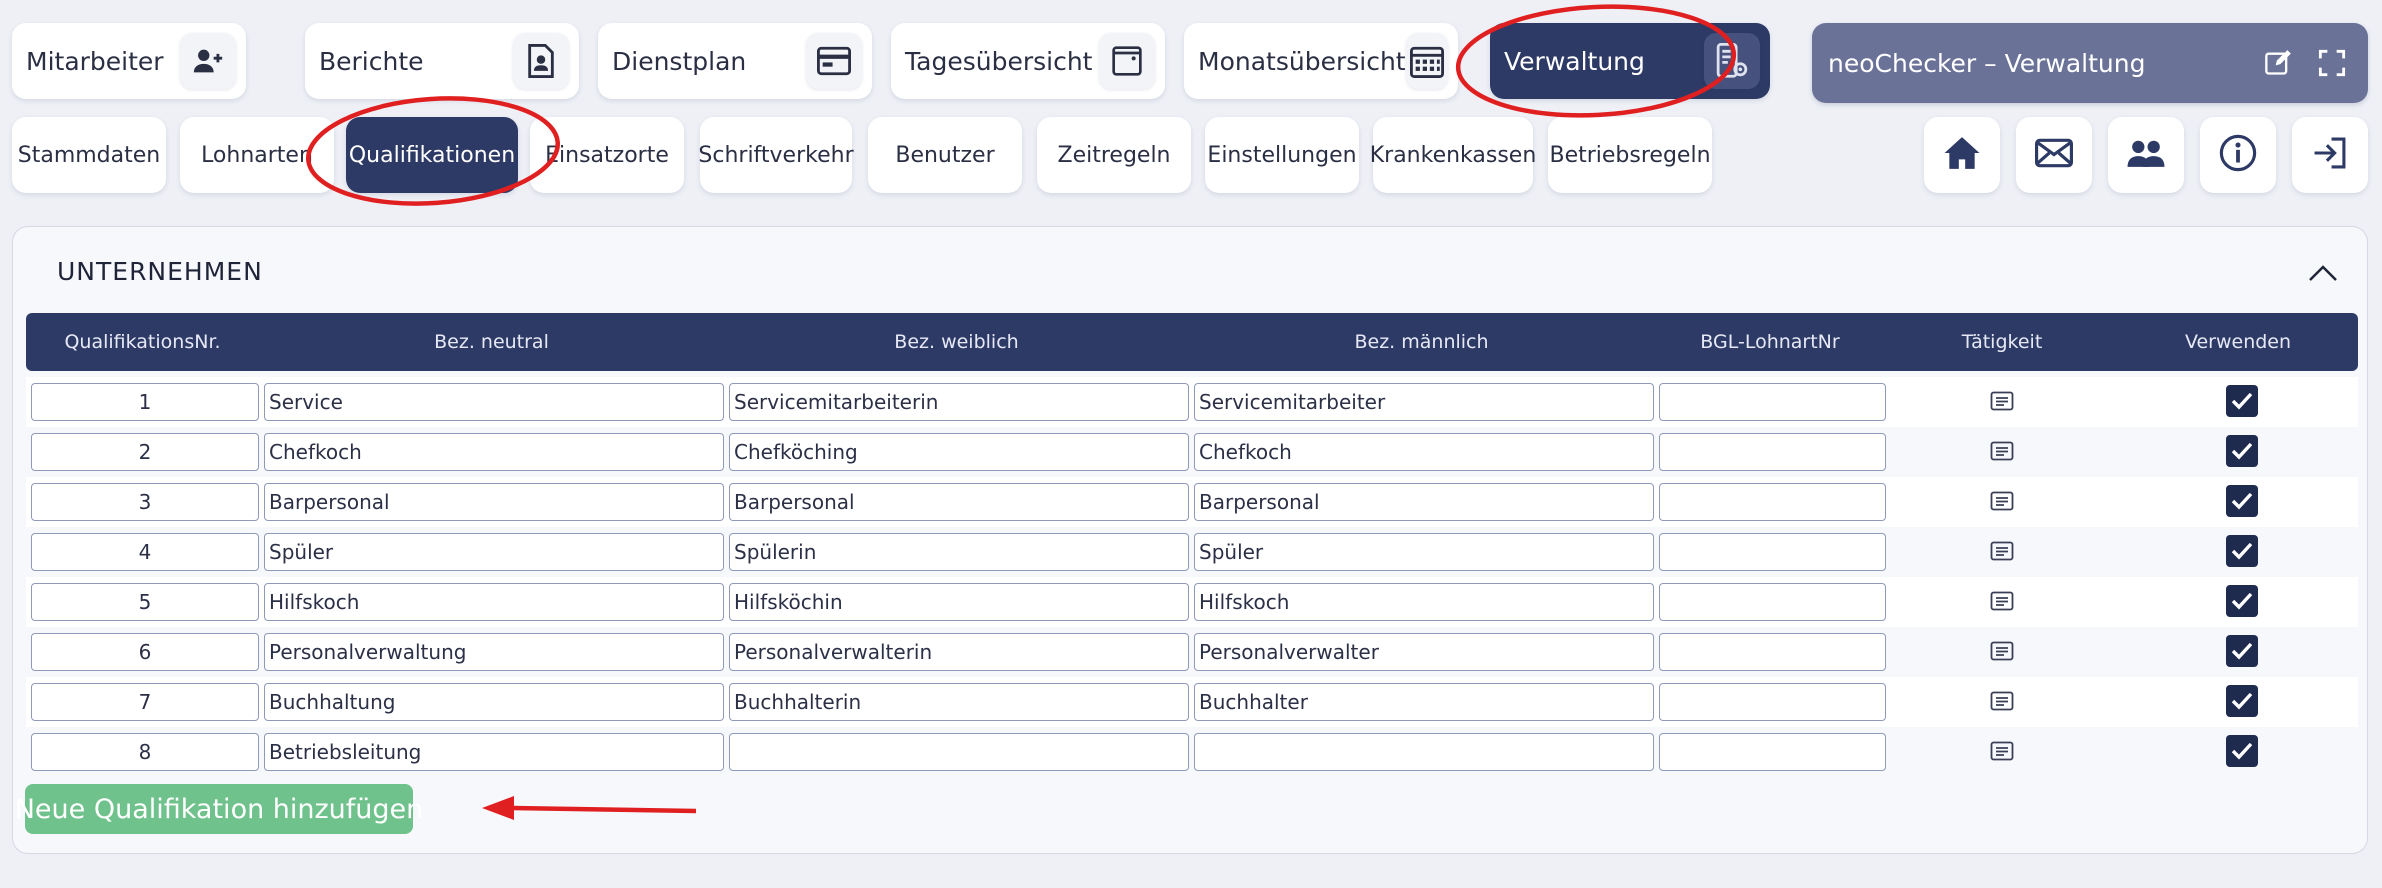 The height and width of the screenshot is (888, 2382). Describe the element at coordinates (145, 552) in the screenshot. I see `qualification-nr-input: 4` at that location.